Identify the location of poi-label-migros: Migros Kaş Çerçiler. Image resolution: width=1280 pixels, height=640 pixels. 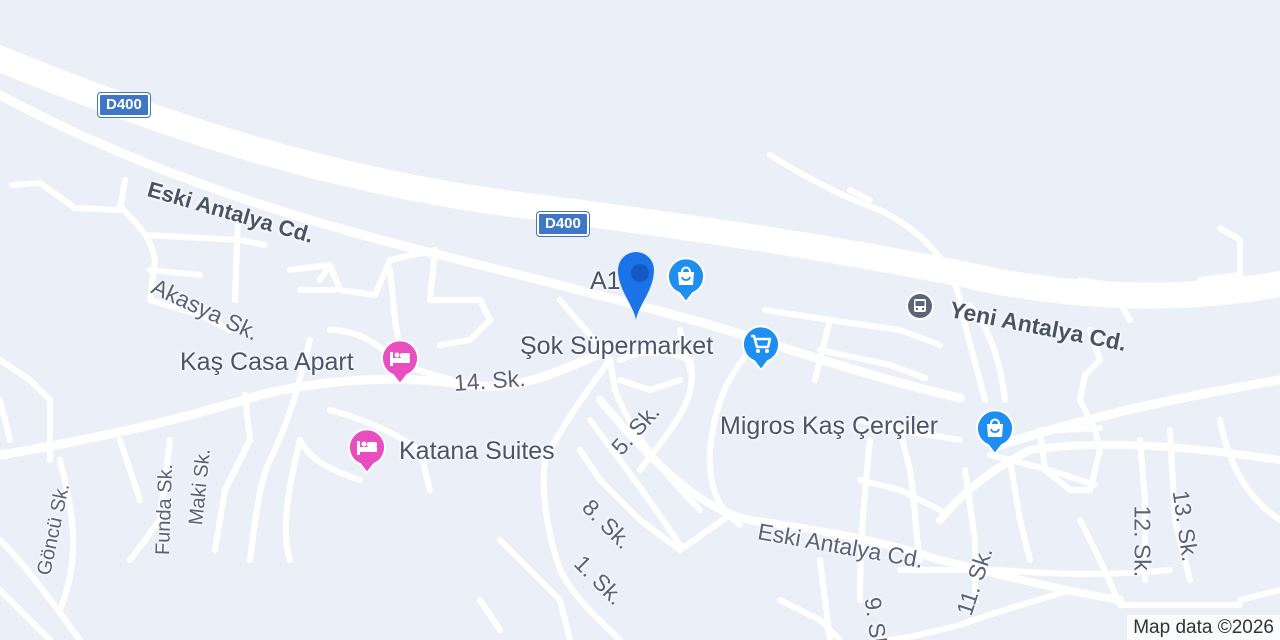
(829, 426).